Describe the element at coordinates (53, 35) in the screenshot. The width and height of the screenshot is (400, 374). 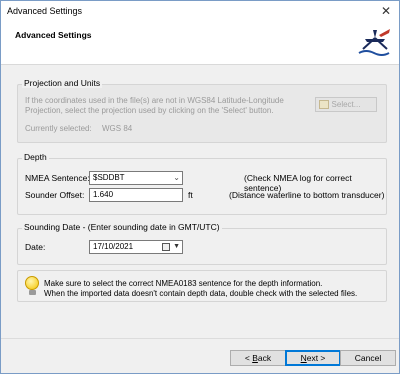
I see `page-title: Advanced Settings` at that location.